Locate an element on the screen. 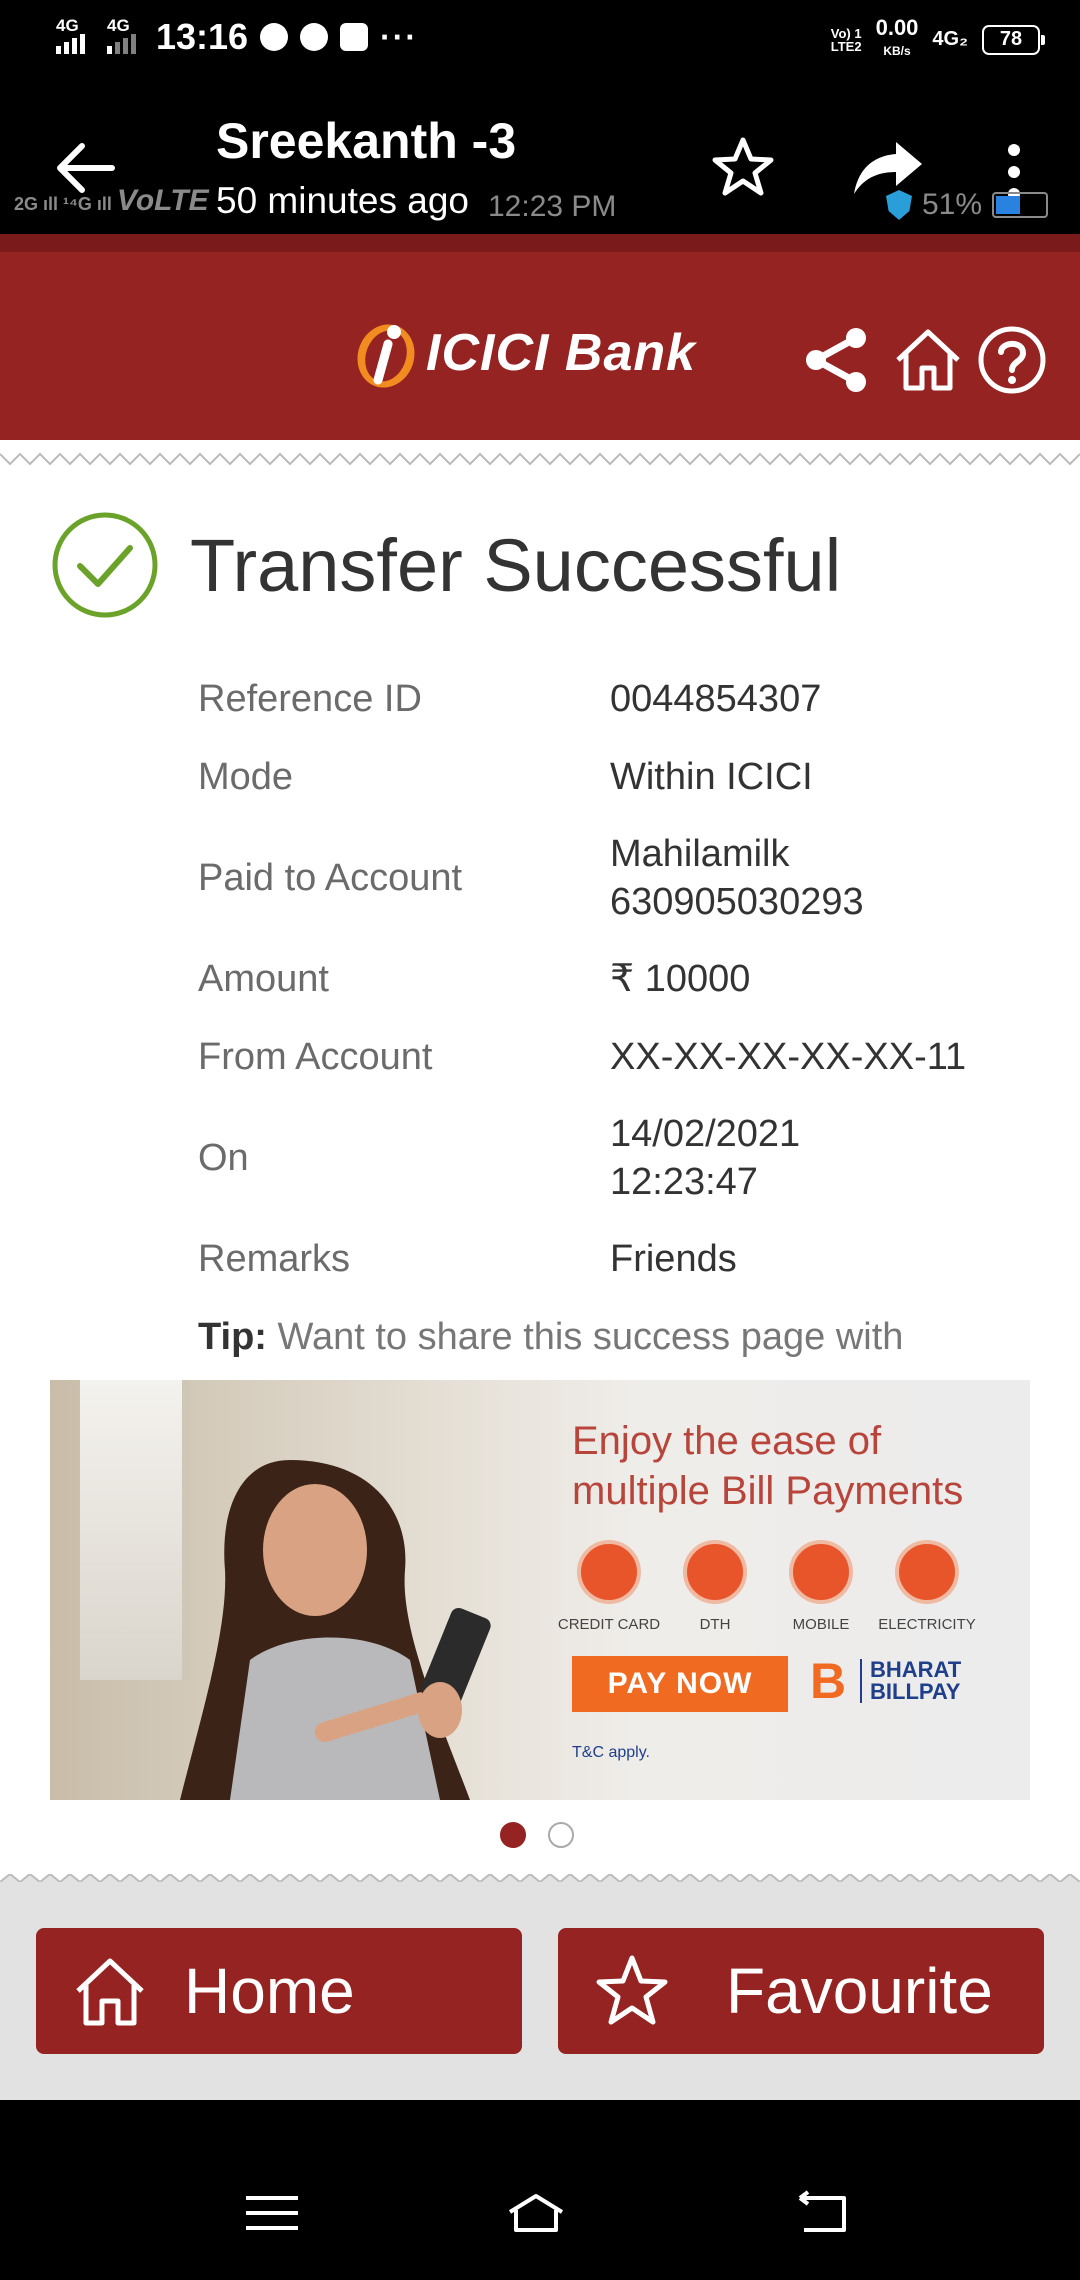 This screenshot has height=2280, width=1080. status-bar: 4G 4G 13:16 ··· Vo) 1 LTE2 0.00 KB/s 4G₂ is located at coordinates (540, 42).